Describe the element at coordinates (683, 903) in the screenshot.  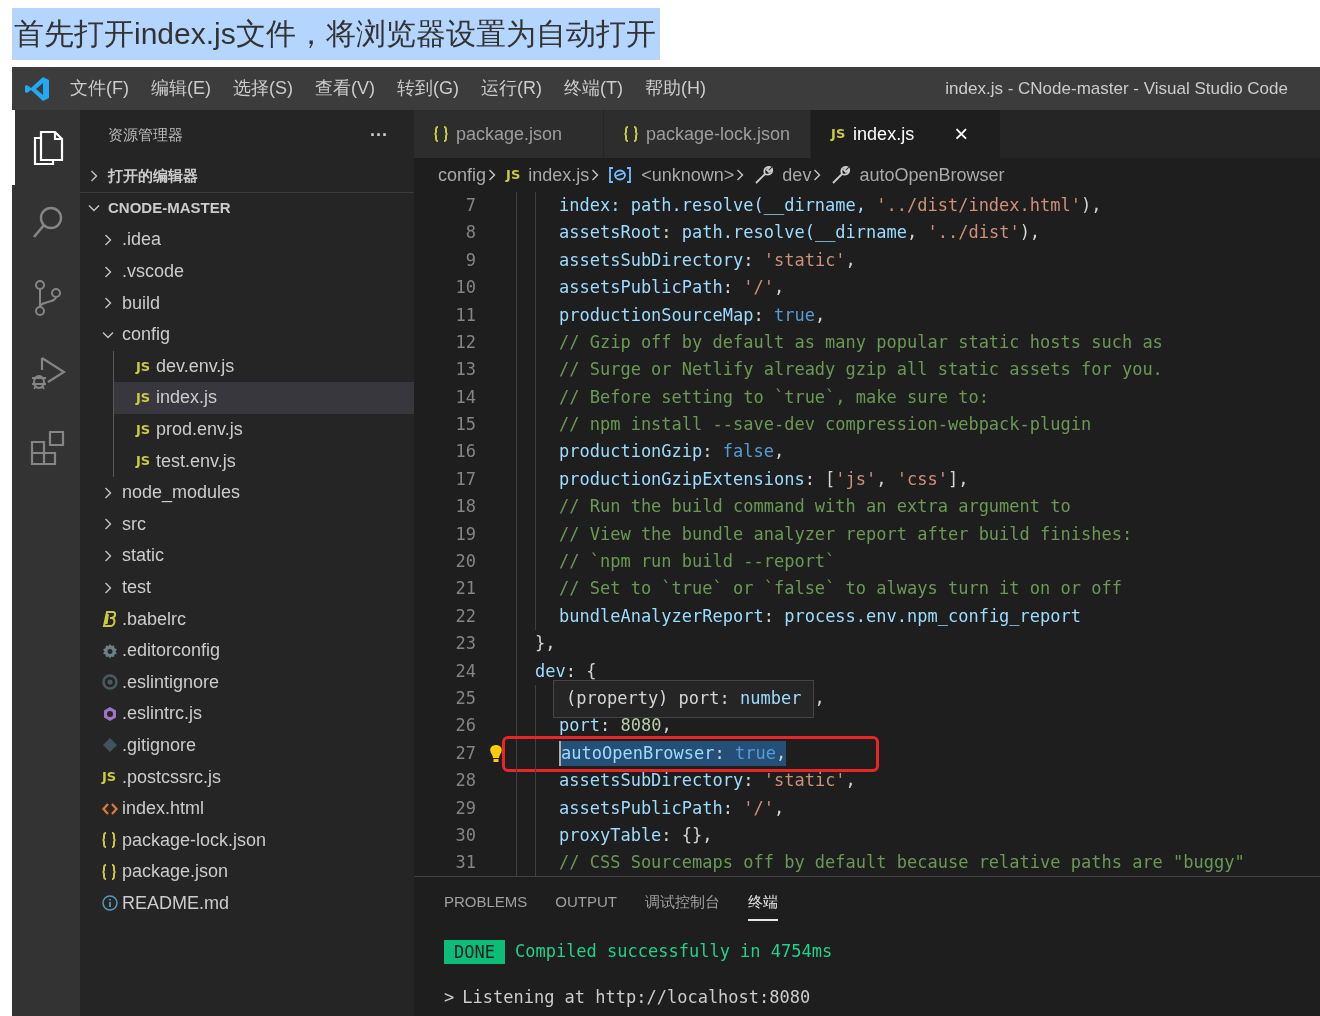
I see `panel-tab: 调试控制台` at that location.